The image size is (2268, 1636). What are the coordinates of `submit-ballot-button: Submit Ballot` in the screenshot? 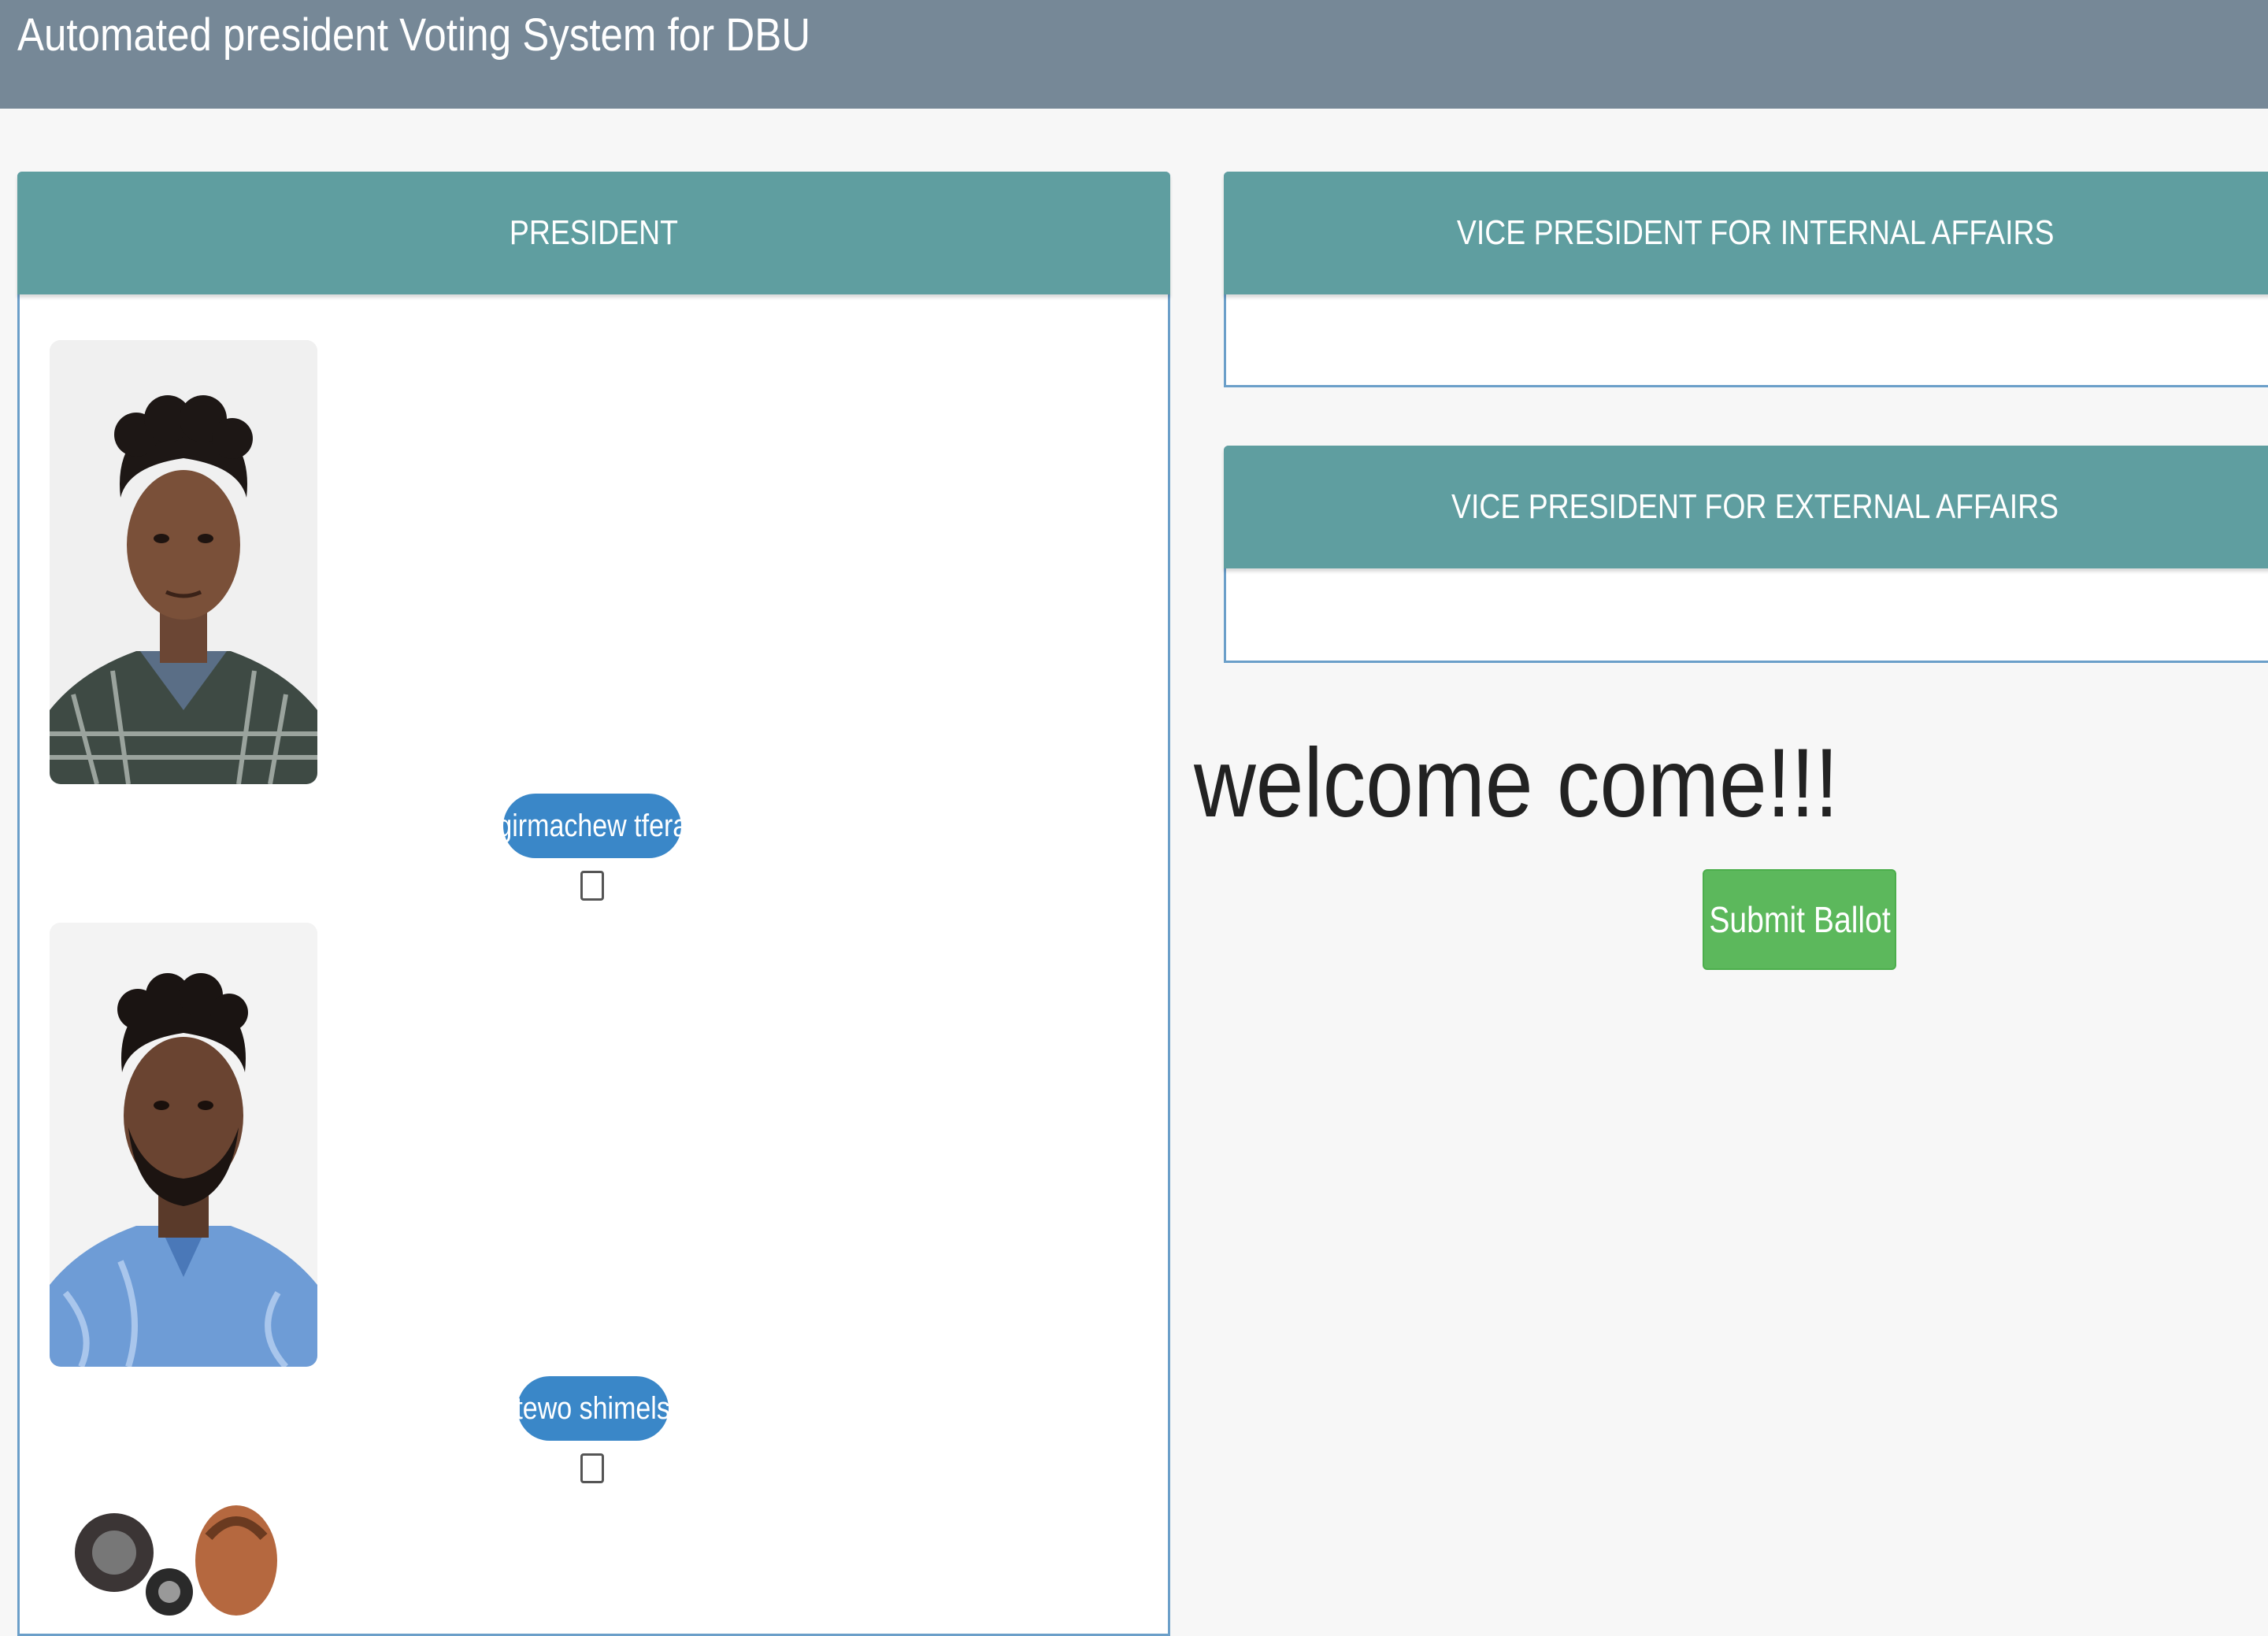 It's located at (1799, 919).